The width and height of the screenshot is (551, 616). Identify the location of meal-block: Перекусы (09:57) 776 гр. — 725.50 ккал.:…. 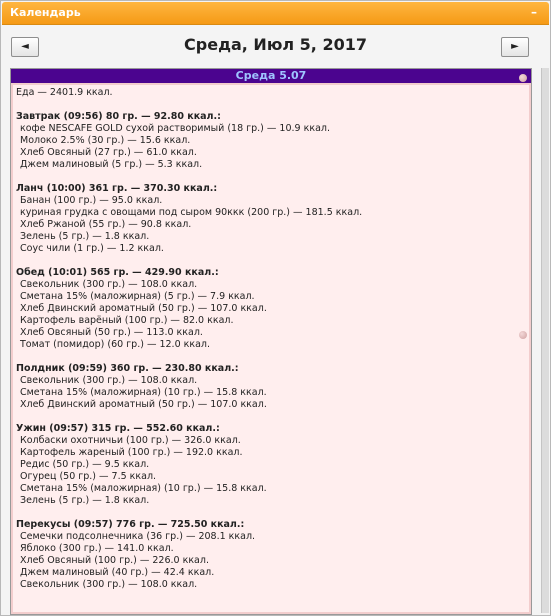
(272, 555).